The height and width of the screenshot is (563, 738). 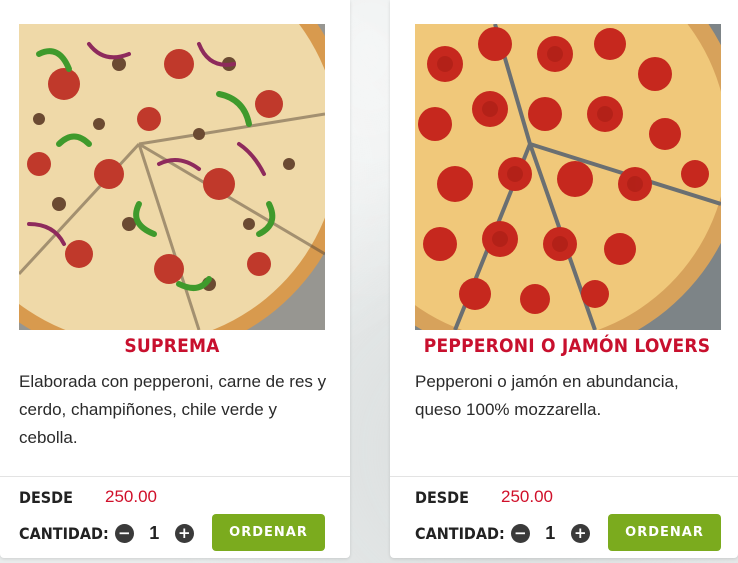 What do you see at coordinates (172, 346) in the screenshot?
I see `product-title: SUPREMA` at bounding box center [172, 346].